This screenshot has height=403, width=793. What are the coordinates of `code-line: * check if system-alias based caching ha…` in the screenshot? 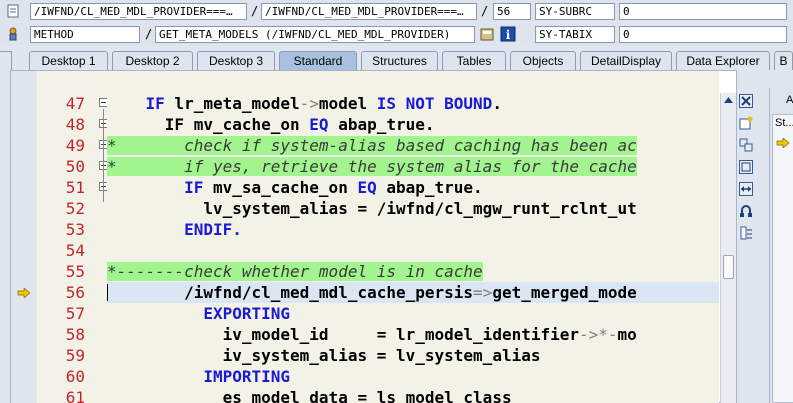 It's located at (413, 145).